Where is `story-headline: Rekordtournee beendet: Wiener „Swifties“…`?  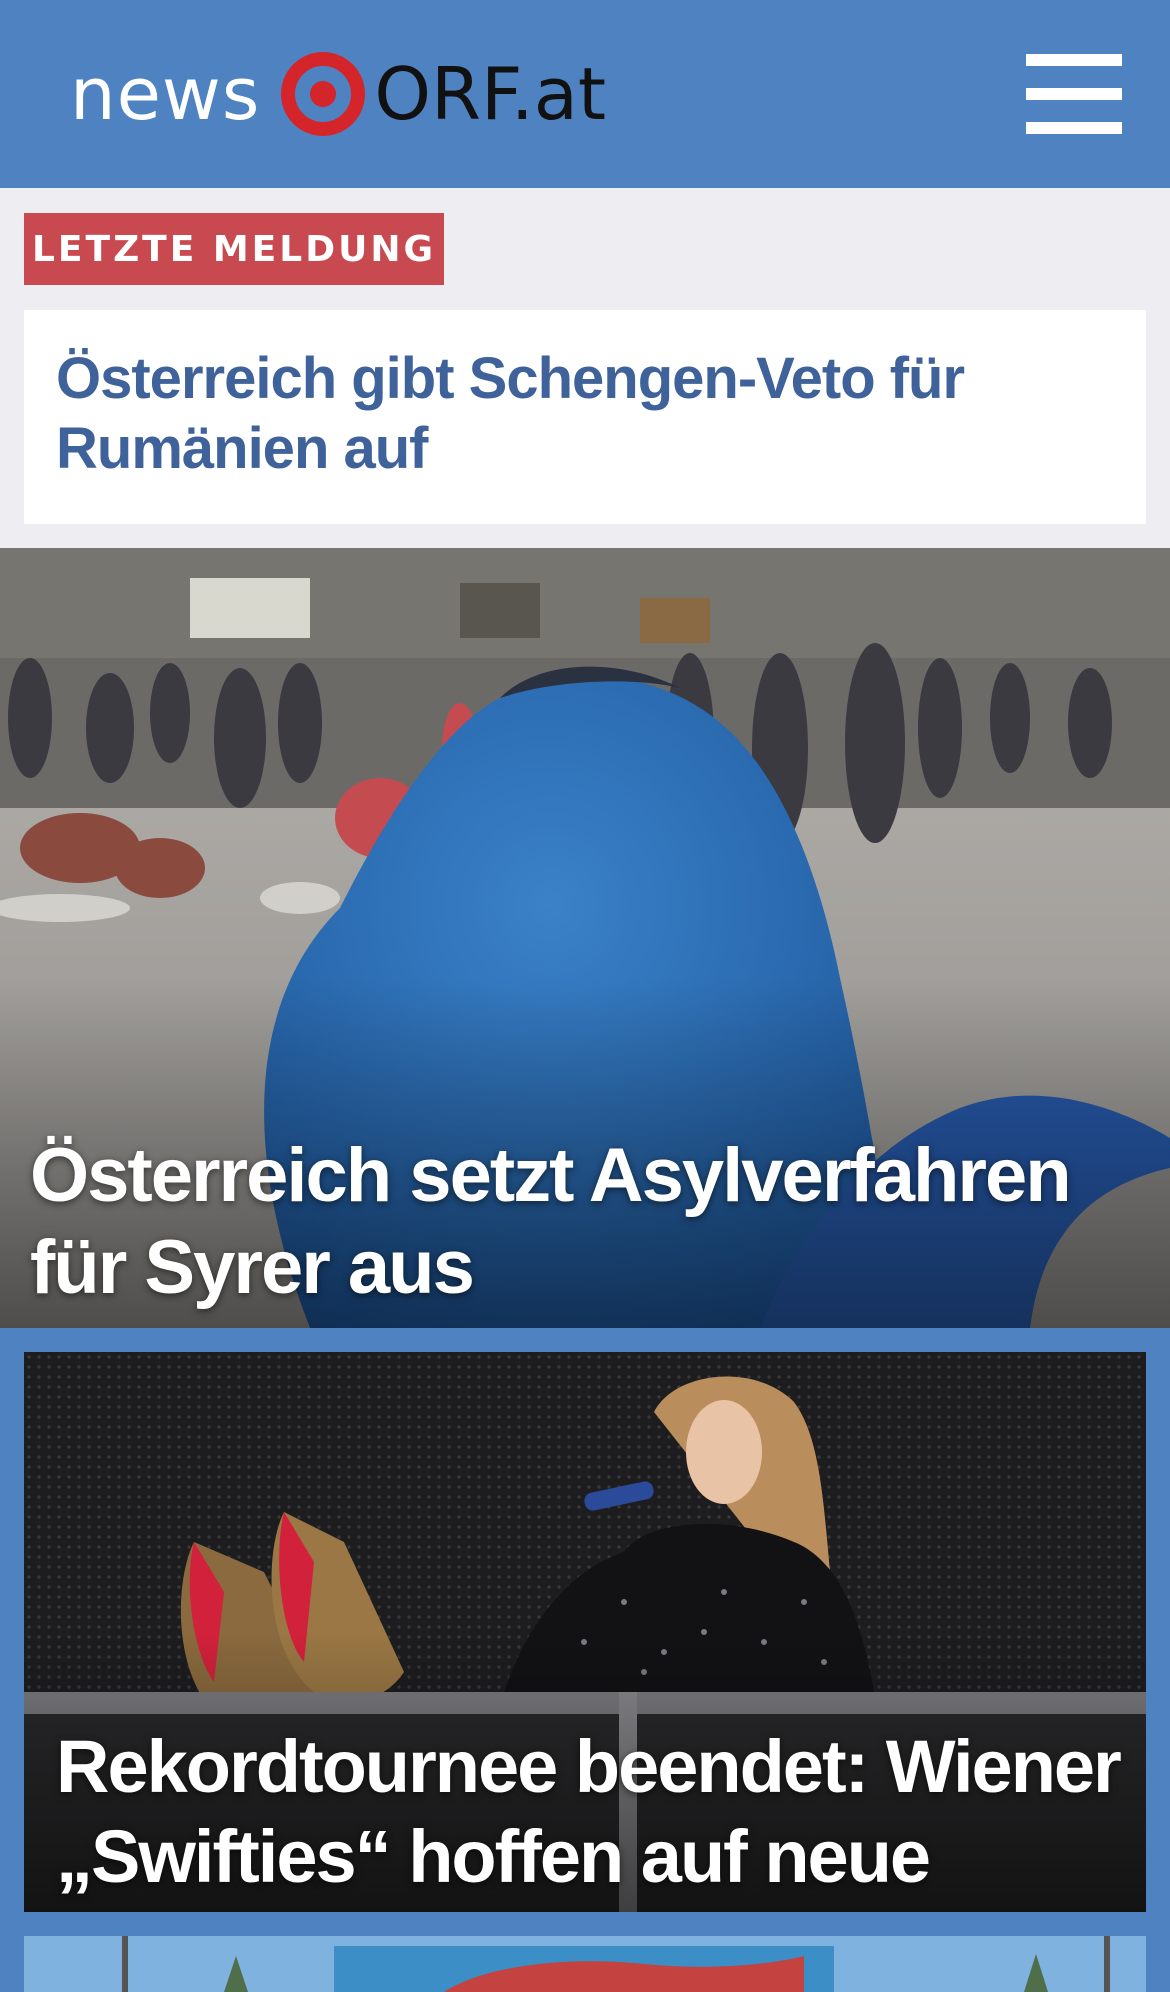
story-headline: Rekordtournee beendet: Wiener „Swifties“… is located at coordinates (589, 1818).